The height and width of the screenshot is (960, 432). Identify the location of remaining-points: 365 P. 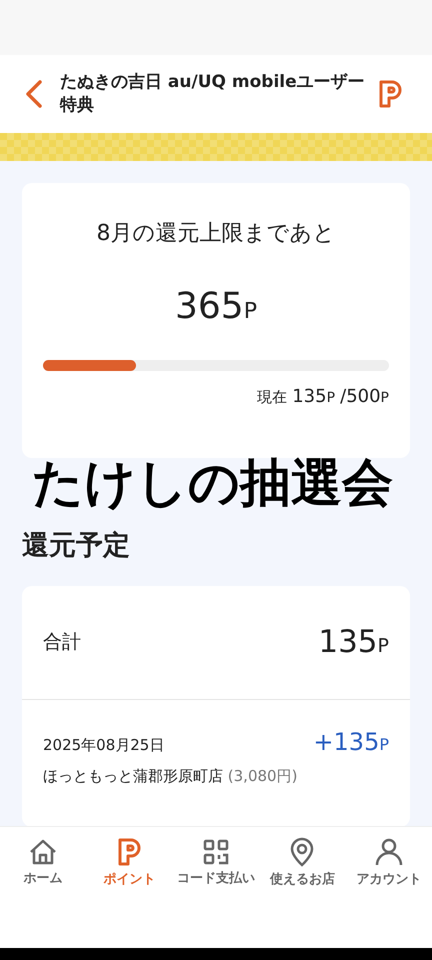
(216, 307).